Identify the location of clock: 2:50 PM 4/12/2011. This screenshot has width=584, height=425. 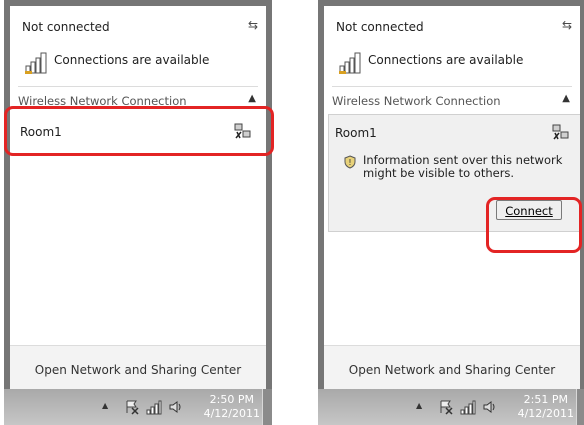
(232, 407).